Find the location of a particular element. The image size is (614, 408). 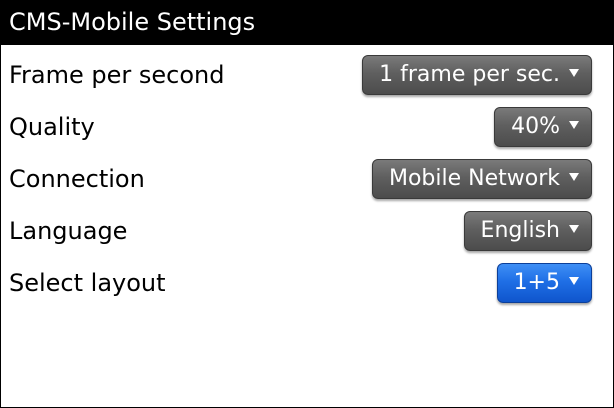

setting-label-language: Language is located at coordinates (68, 231).